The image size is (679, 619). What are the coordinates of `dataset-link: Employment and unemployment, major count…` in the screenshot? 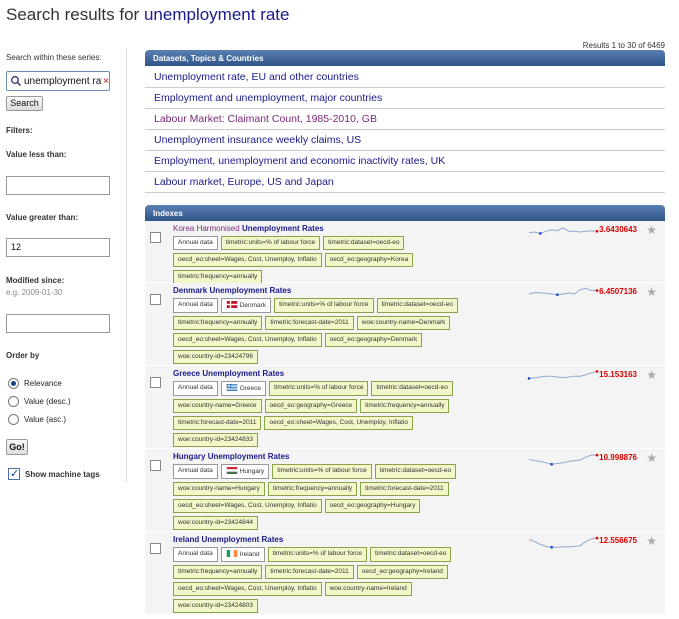 It's located at (405, 98).